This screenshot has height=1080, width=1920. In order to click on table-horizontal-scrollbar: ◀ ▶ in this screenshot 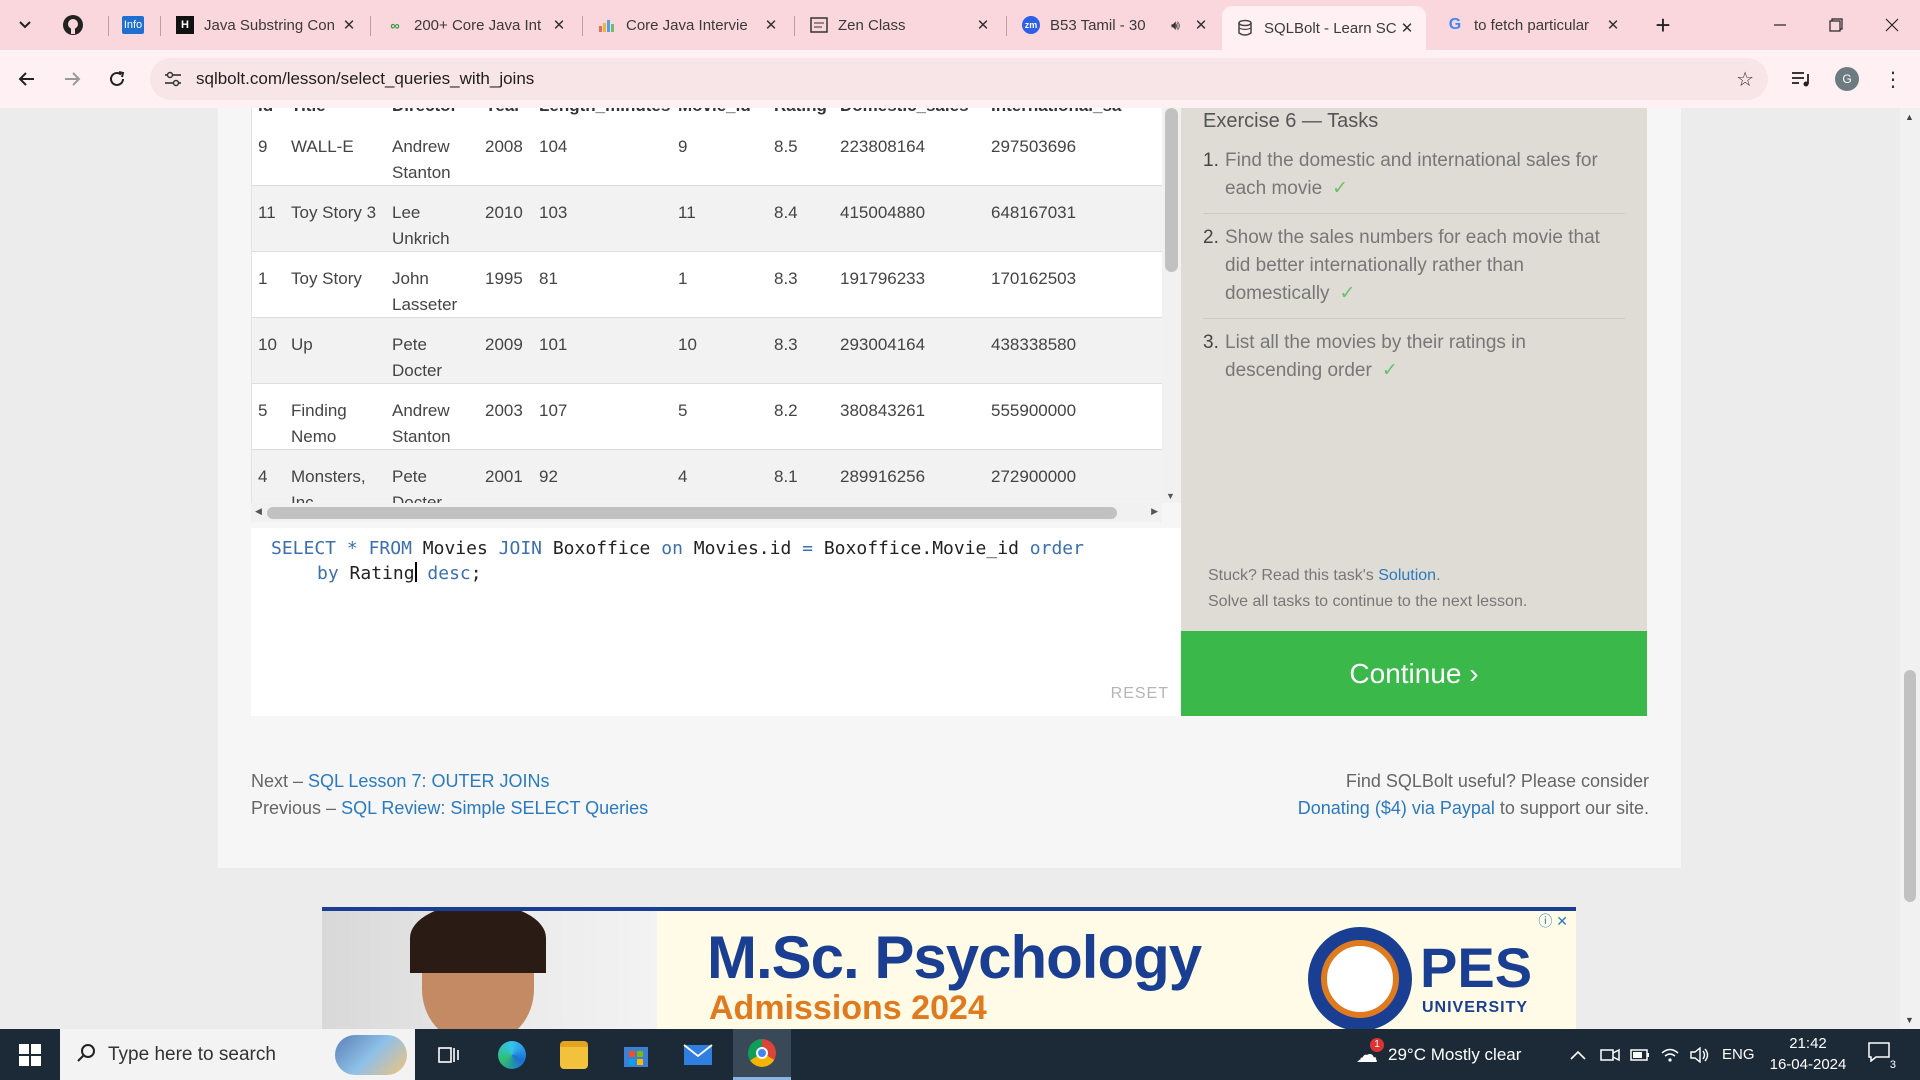, I will do `click(706, 512)`.